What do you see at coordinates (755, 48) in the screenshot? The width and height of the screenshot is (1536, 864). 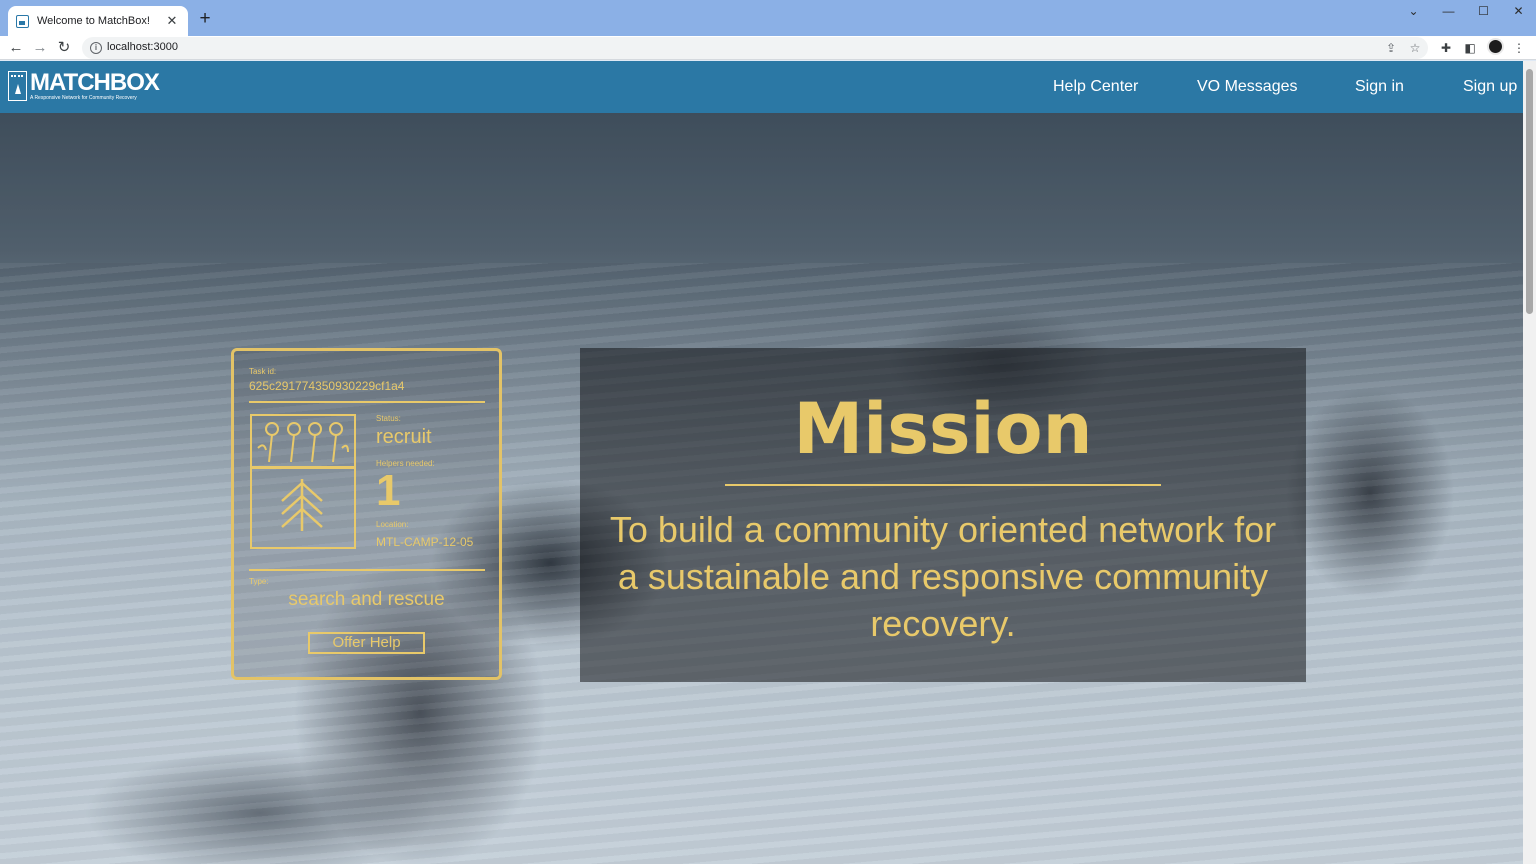 I see `address-bar: i localhost:3000 ⇪ ☆` at bounding box center [755, 48].